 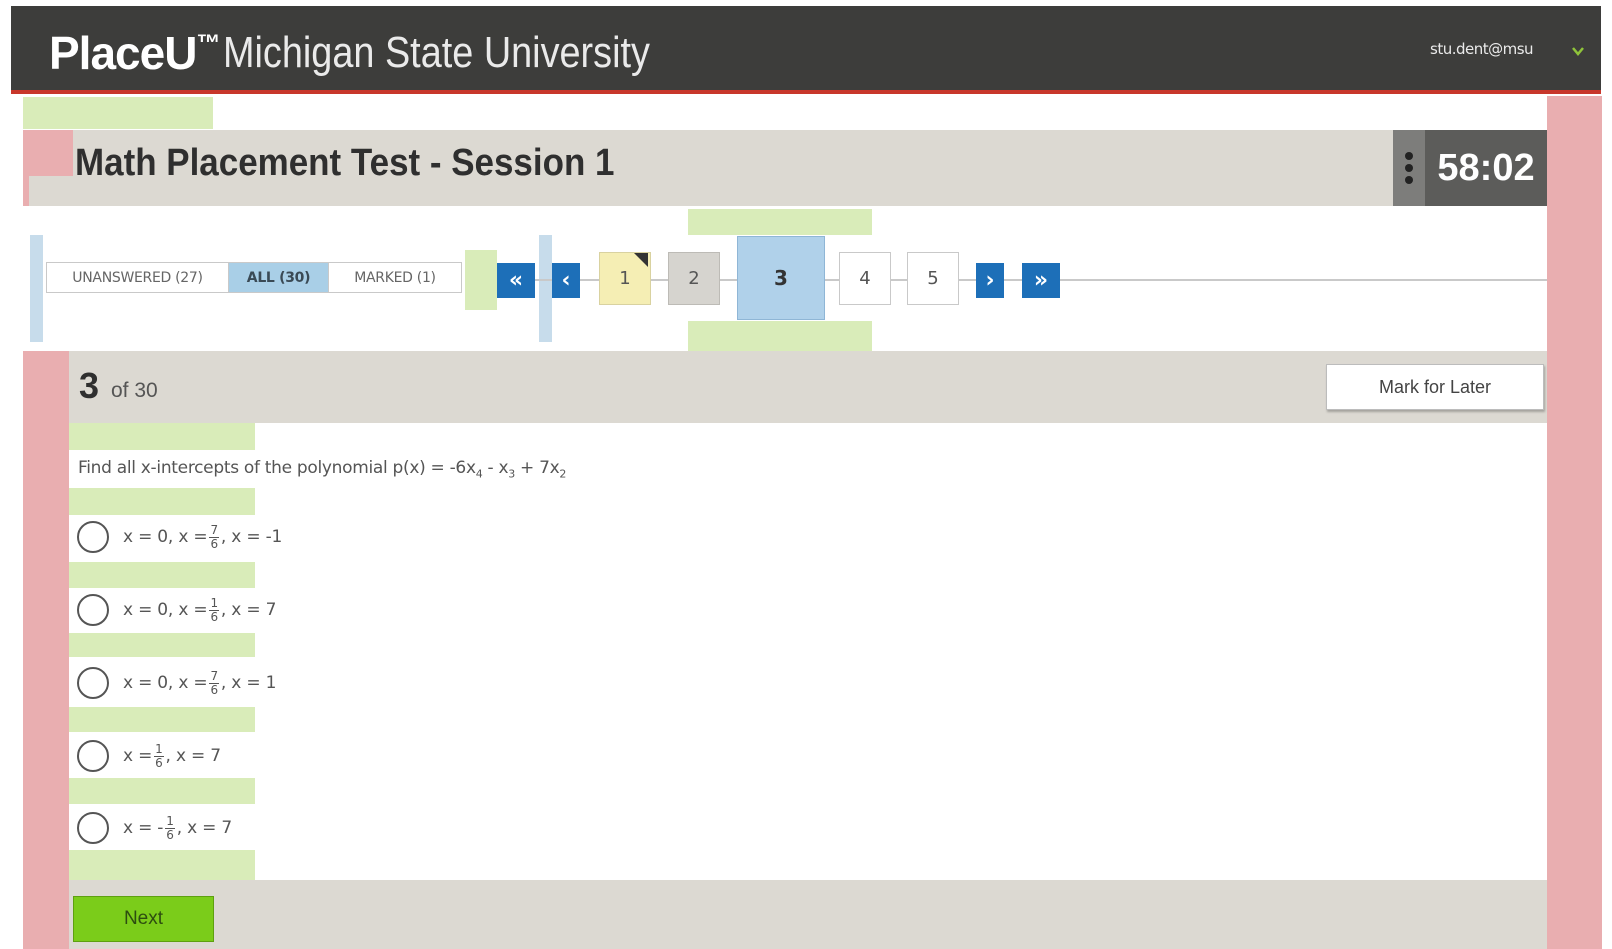 I want to click on question-nav-label: 4, so click(x=865, y=278).